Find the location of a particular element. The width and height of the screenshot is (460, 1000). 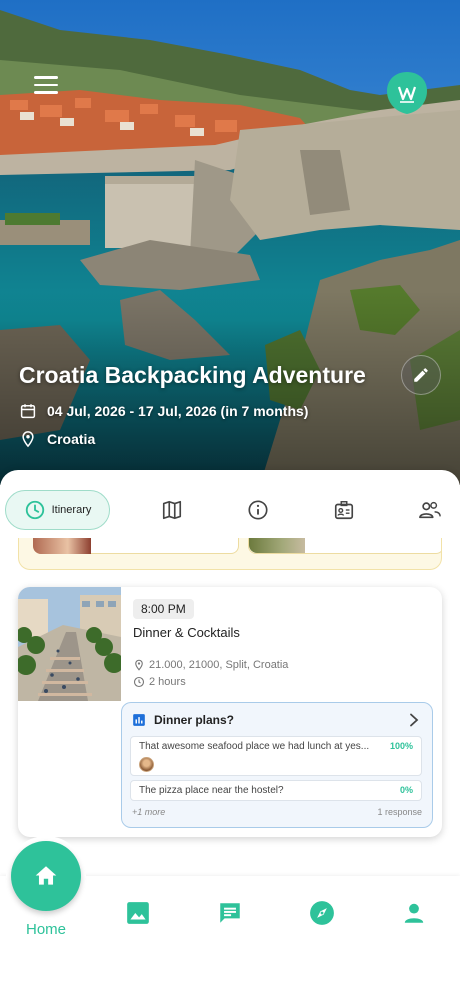

poll-header: Dinner plans? is located at coordinates (183, 720).